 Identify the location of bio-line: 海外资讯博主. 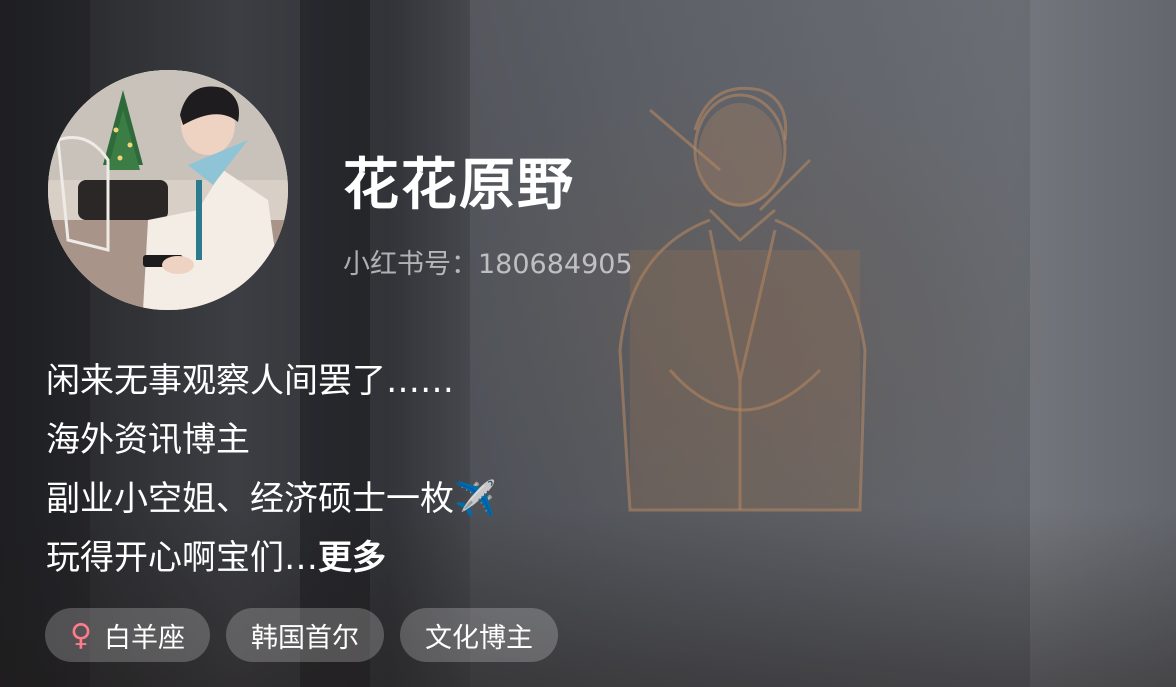
(148, 440).